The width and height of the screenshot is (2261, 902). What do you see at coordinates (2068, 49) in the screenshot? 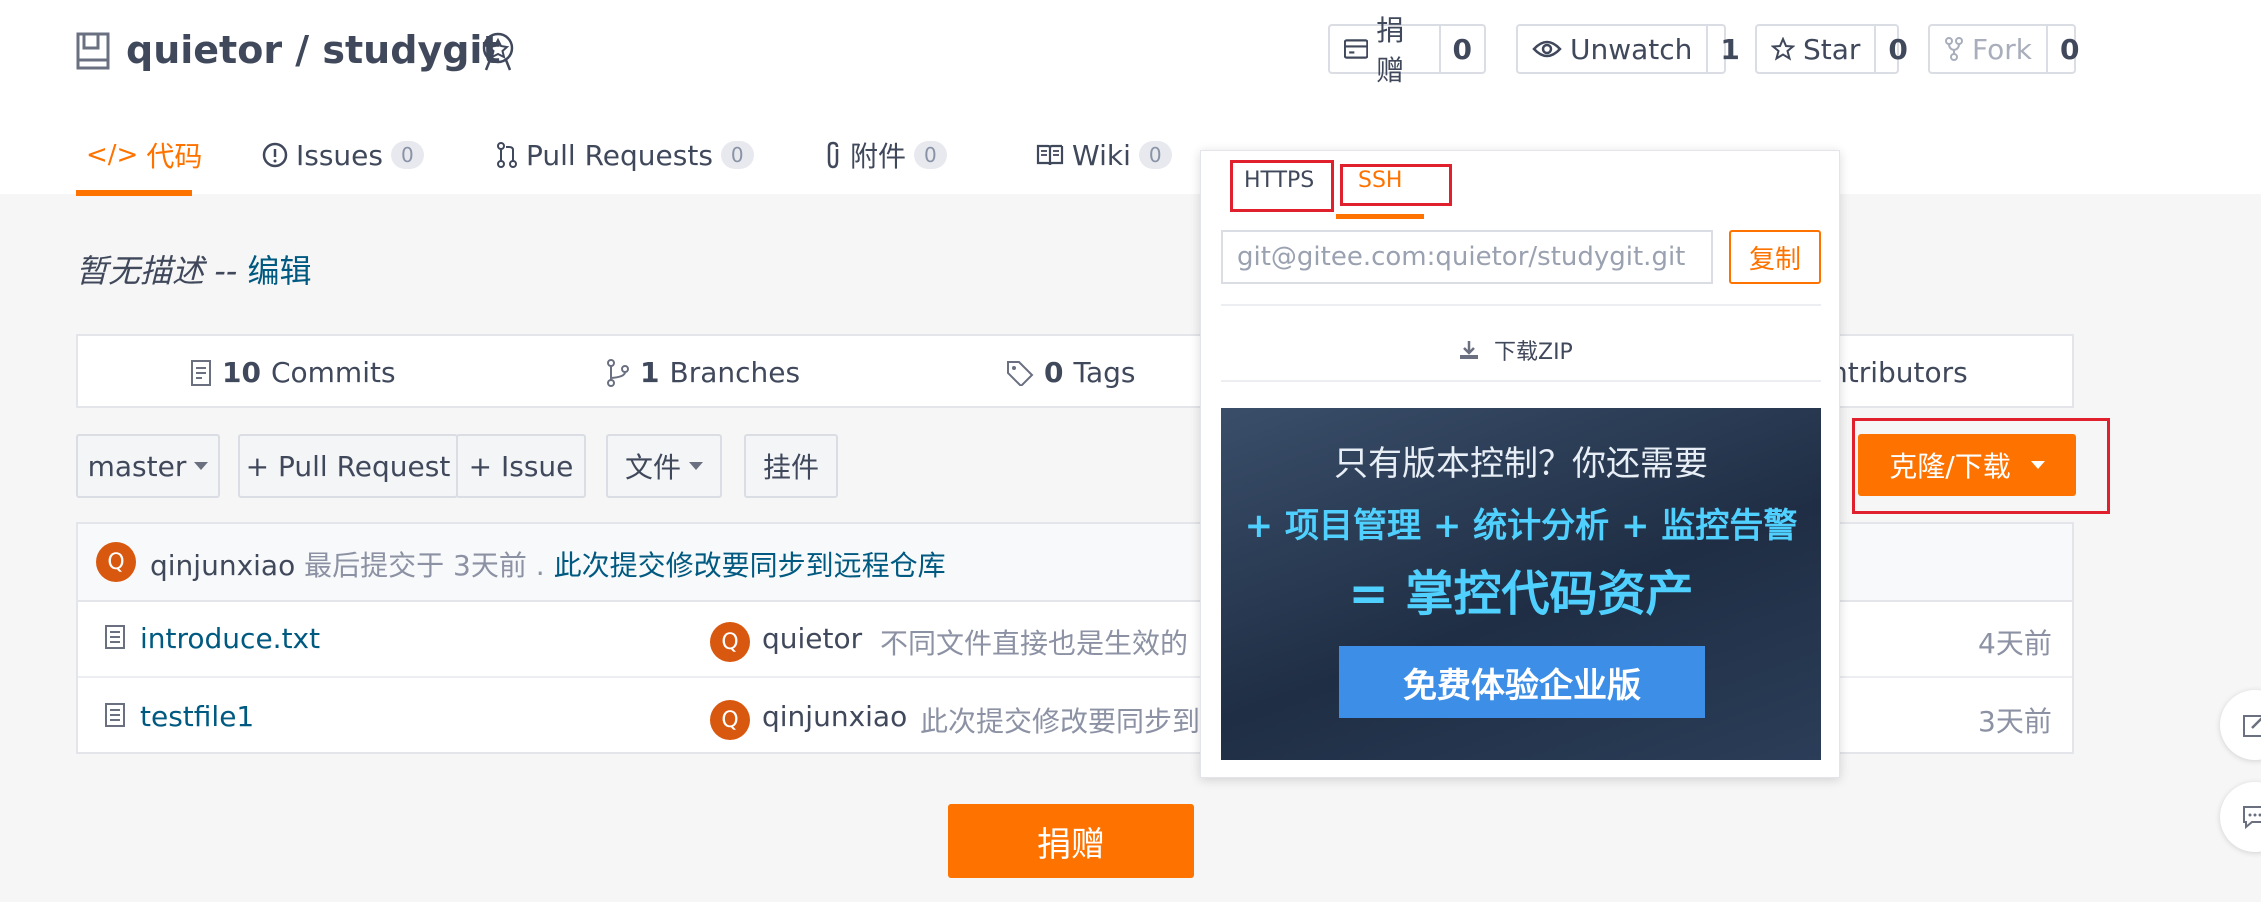
I see `fork-count: 0` at bounding box center [2068, 49].